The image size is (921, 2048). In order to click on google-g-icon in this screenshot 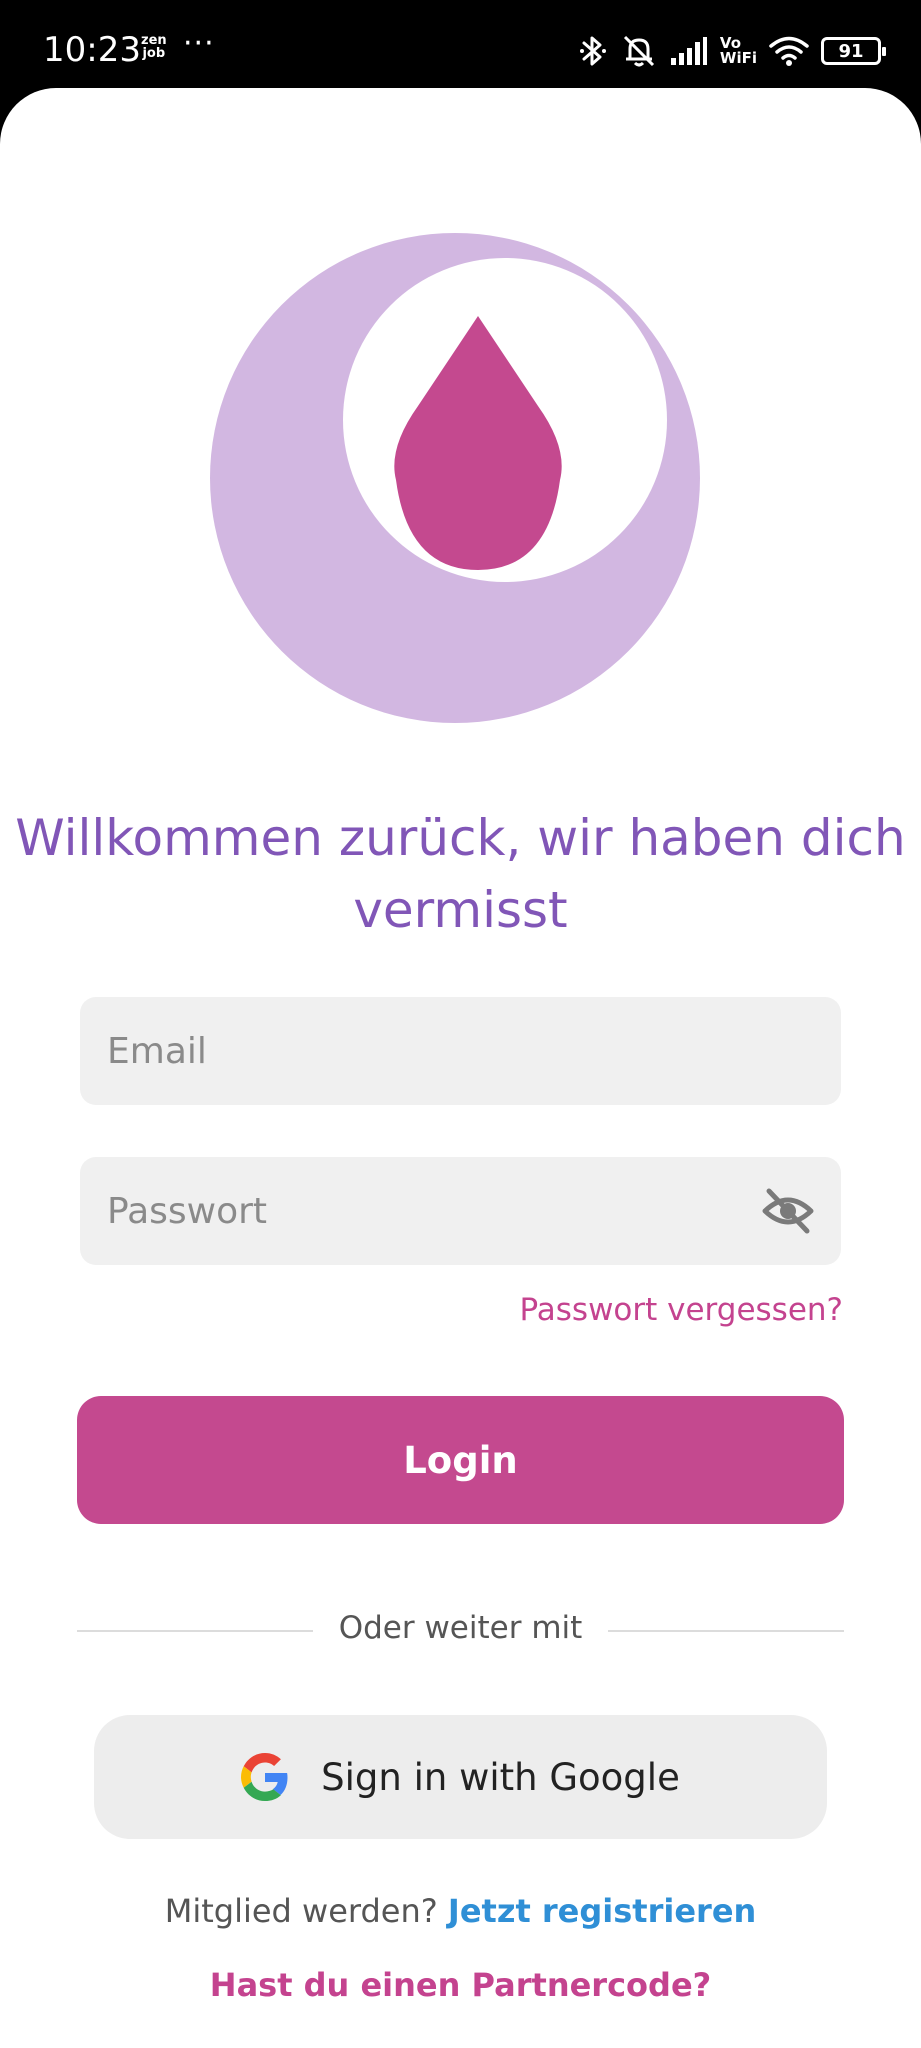, I will do `click(264, 1777)`.